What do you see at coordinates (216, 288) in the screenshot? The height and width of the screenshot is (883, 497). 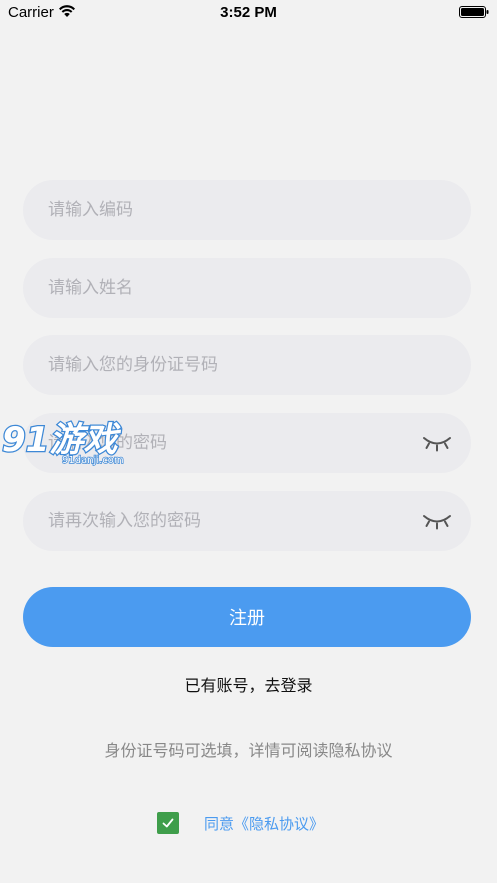 I see `name-input` at bounding box center [216, 288].